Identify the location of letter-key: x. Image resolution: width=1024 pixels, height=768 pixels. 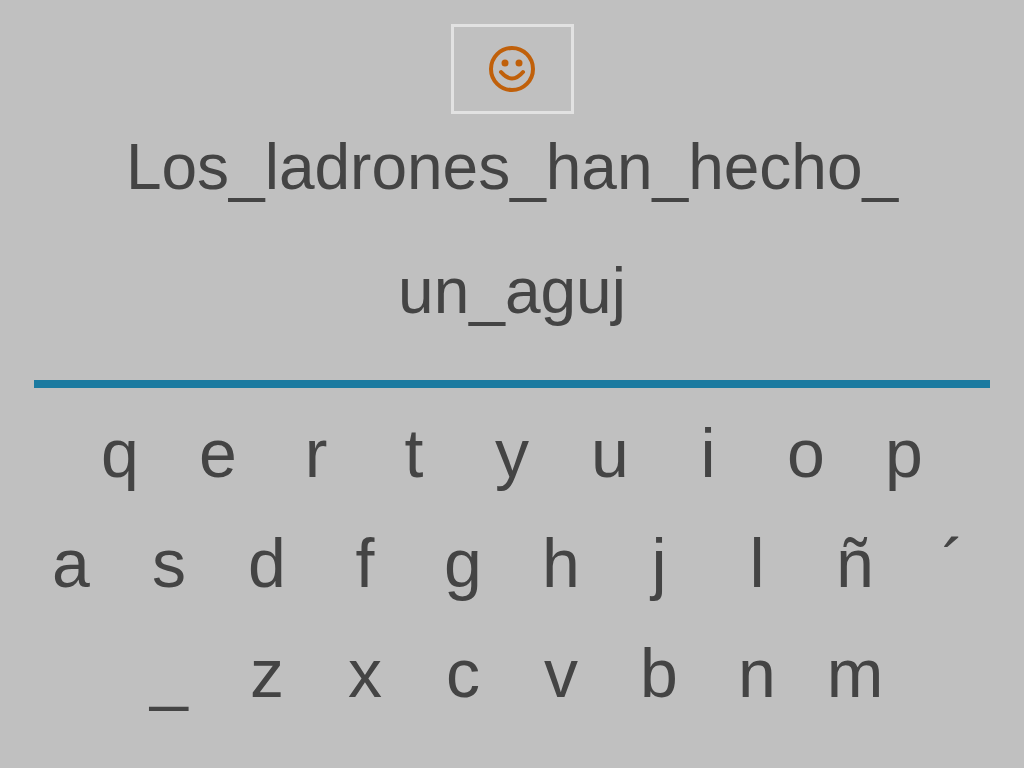
(365, 673).